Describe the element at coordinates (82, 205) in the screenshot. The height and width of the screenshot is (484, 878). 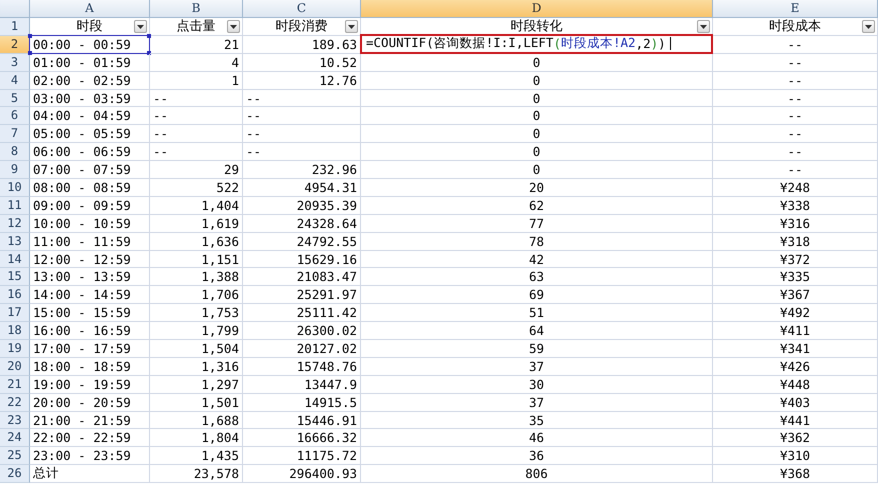
I see `cell-value: 09:00 - 09:59` at that location.